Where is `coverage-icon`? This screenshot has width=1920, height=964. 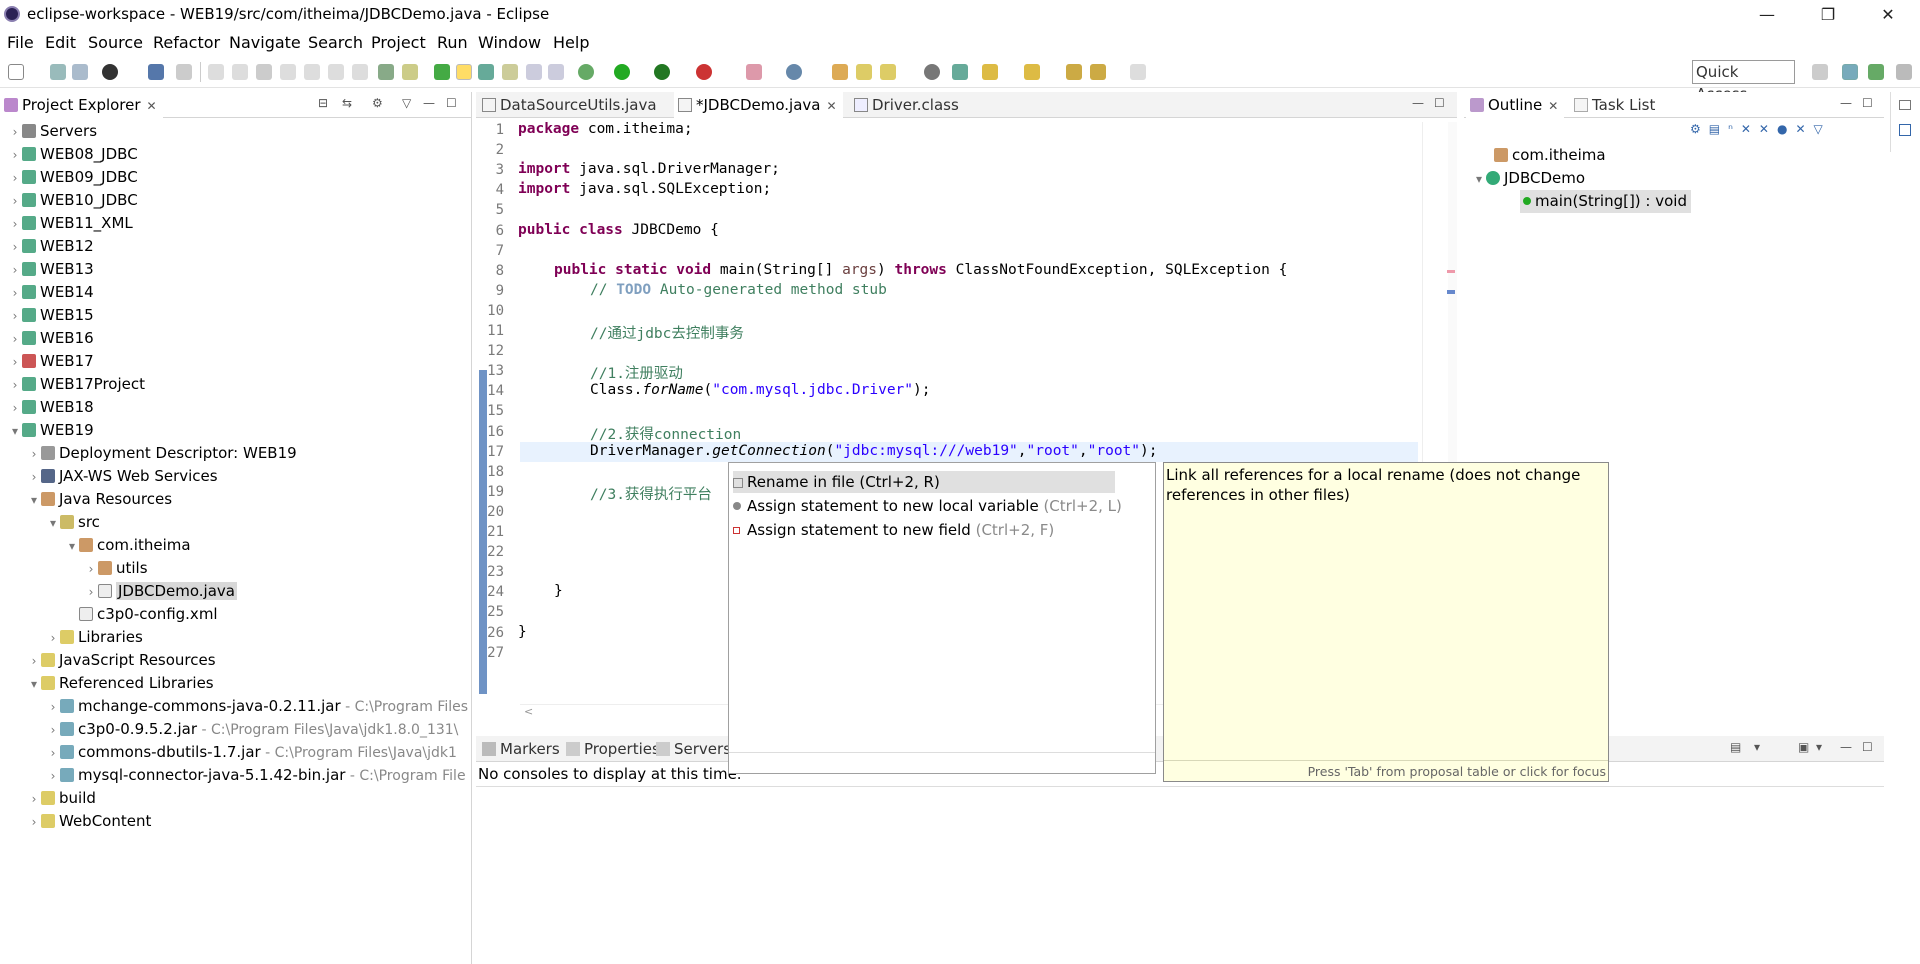 coverage-icon is located at coordinates (662, 72).